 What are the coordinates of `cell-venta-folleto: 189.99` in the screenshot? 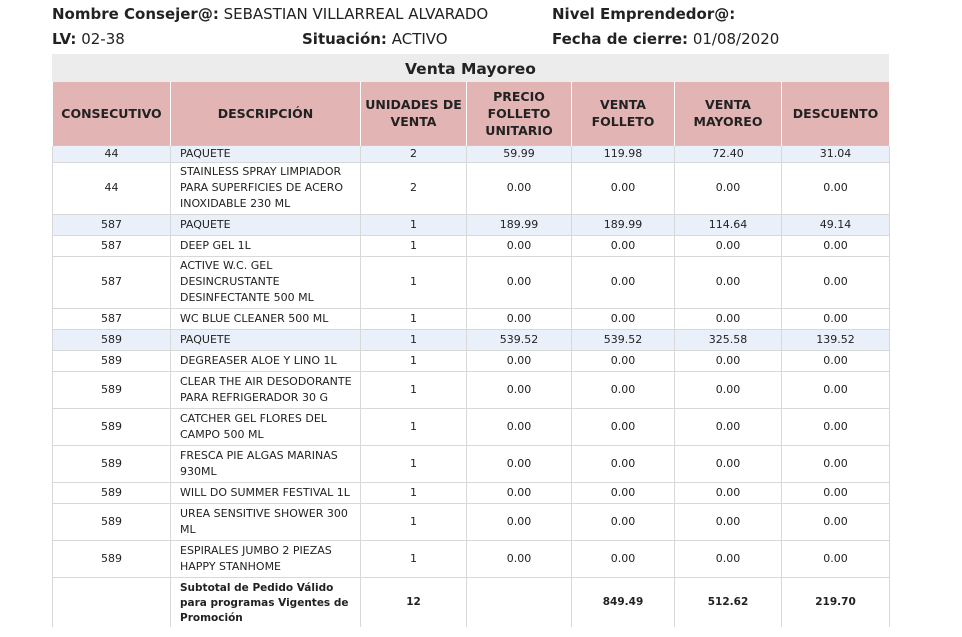 It's located at (623, 224).